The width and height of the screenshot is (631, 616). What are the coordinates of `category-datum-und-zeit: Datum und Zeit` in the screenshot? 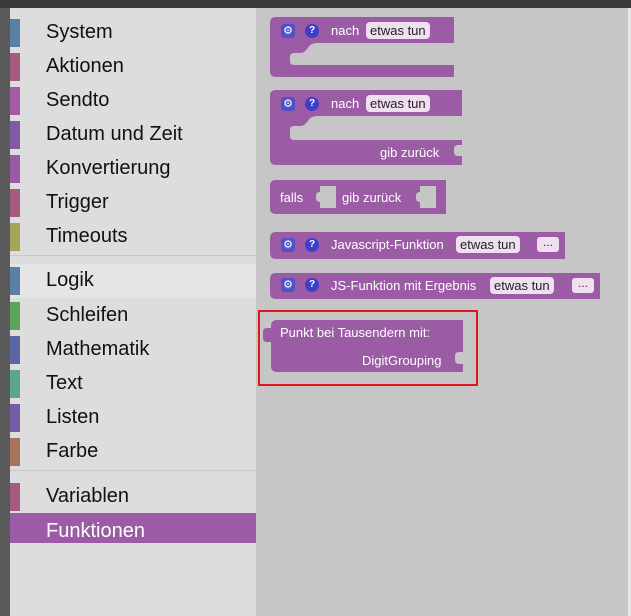 It's located at (133, 135).